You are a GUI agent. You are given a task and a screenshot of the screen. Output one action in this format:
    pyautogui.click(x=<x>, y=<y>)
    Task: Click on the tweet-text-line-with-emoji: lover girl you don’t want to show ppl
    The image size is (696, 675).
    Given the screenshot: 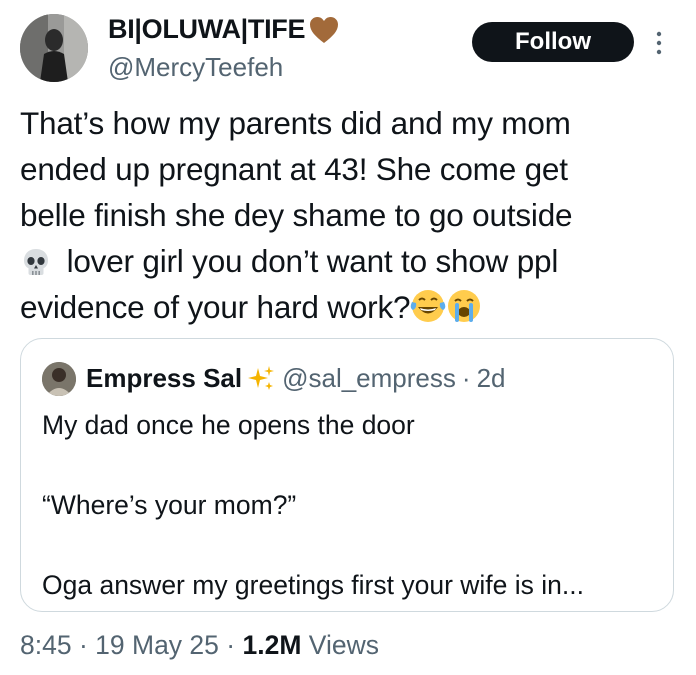 What is the action you would take?
    pyautogui.click(x=350, y=261)
    